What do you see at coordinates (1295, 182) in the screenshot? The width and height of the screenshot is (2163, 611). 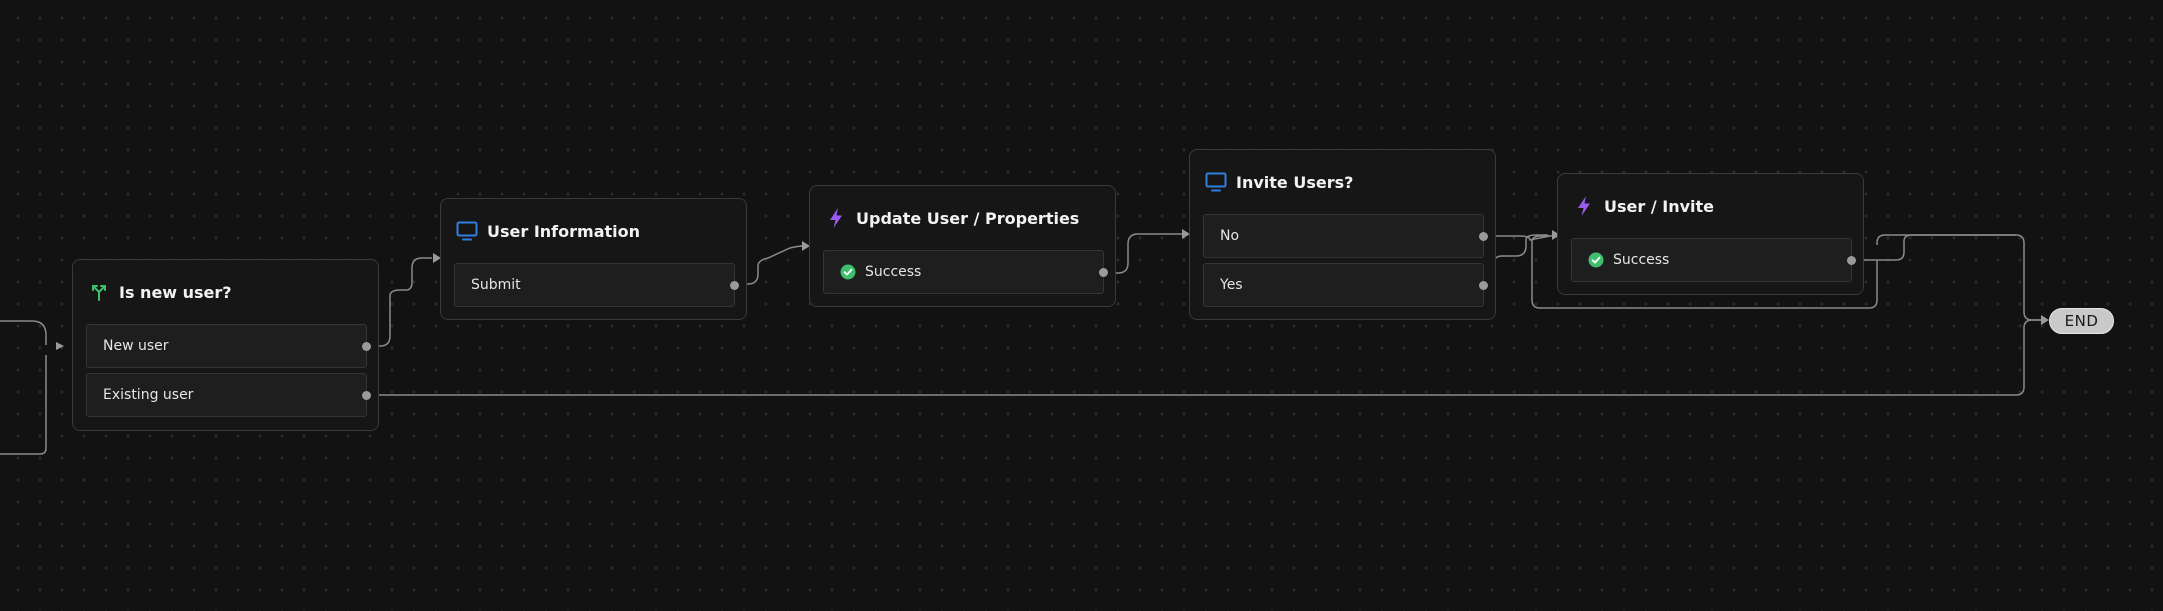 I see `node-title: Invite Users?` at bounding box center [1295, 182].